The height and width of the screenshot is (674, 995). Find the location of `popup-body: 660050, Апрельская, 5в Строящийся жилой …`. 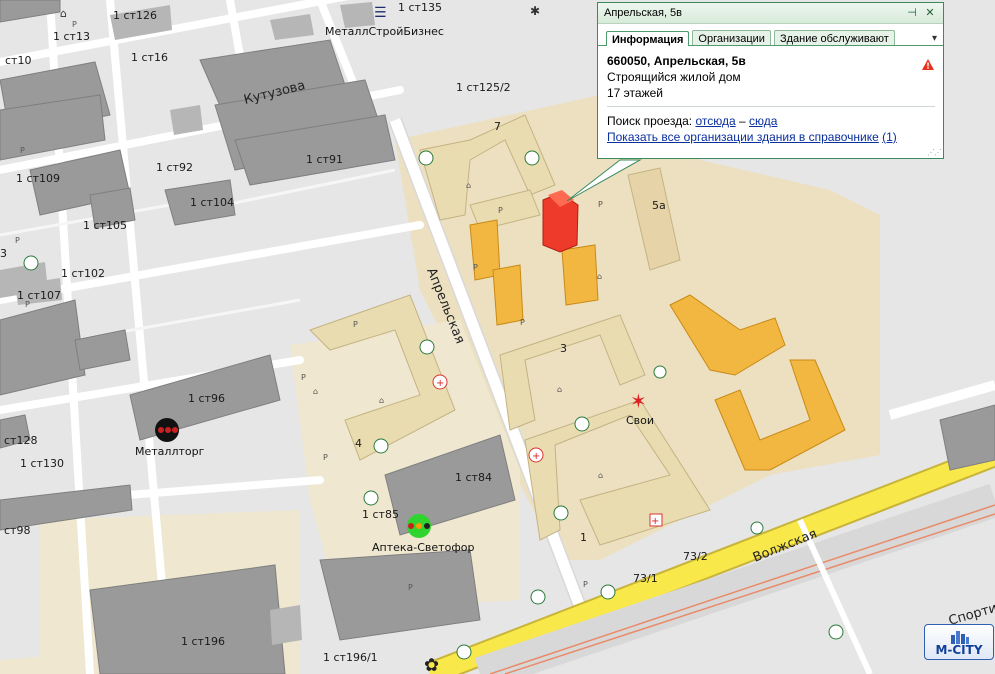

popup-body: 660050, Апрельская, 5в Строящийся жилой … is located at coordinates (770, 95).